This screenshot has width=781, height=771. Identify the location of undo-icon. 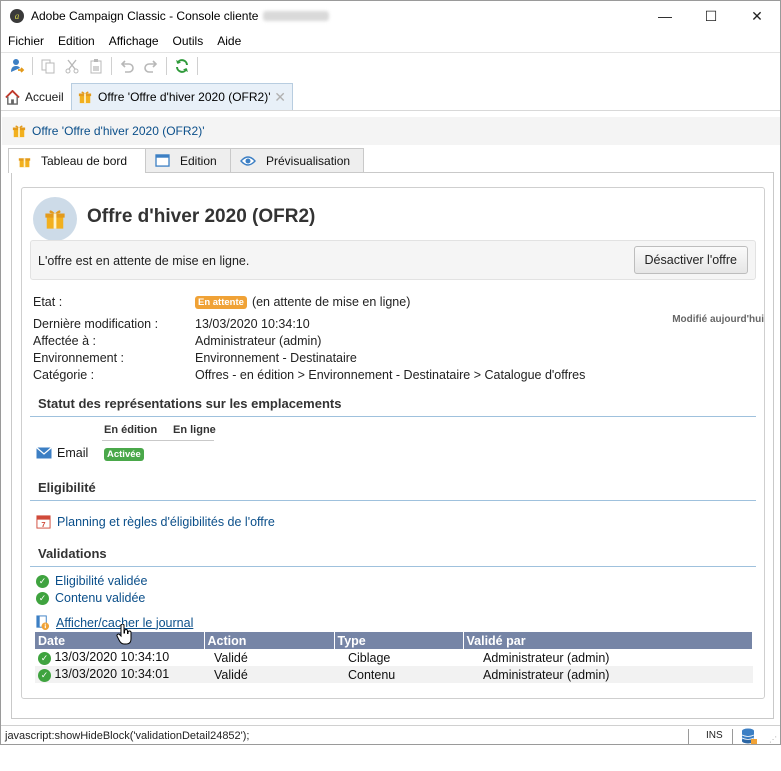
(127, 66).